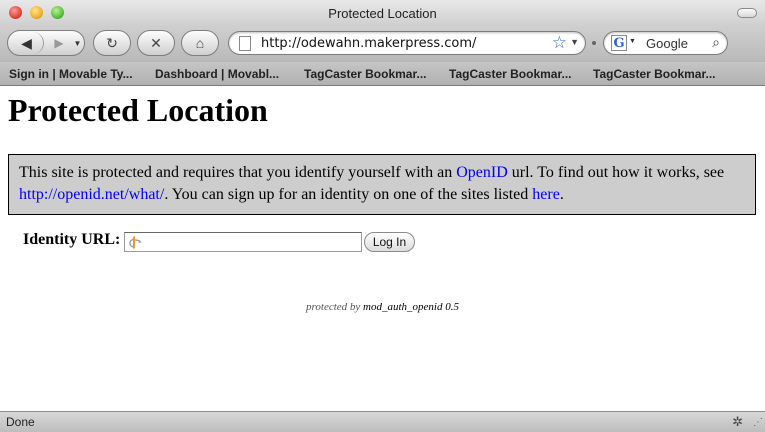 The image size is (765, 432). Describe the element at coordinates (619, 43) in the screenshot. I see `google-icon: G` at that location.